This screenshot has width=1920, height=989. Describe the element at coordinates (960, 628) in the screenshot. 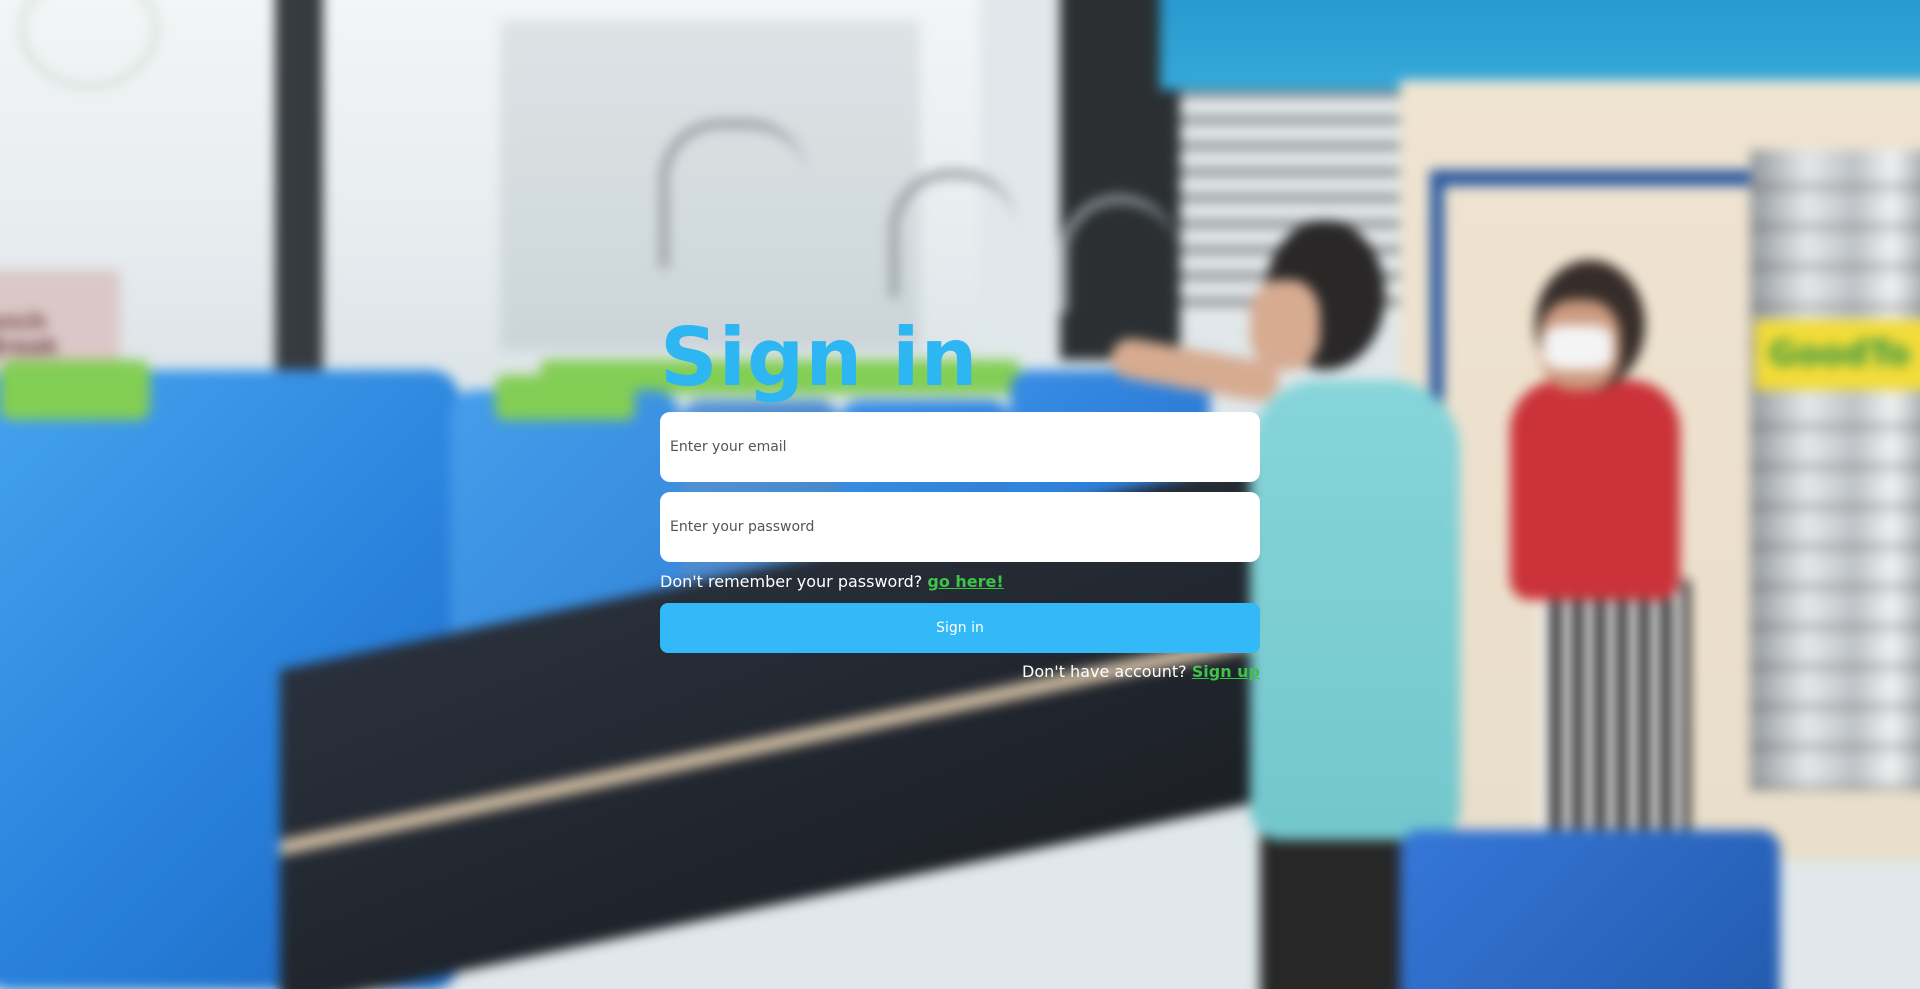

I see `signin-button: Sign in` at that location.